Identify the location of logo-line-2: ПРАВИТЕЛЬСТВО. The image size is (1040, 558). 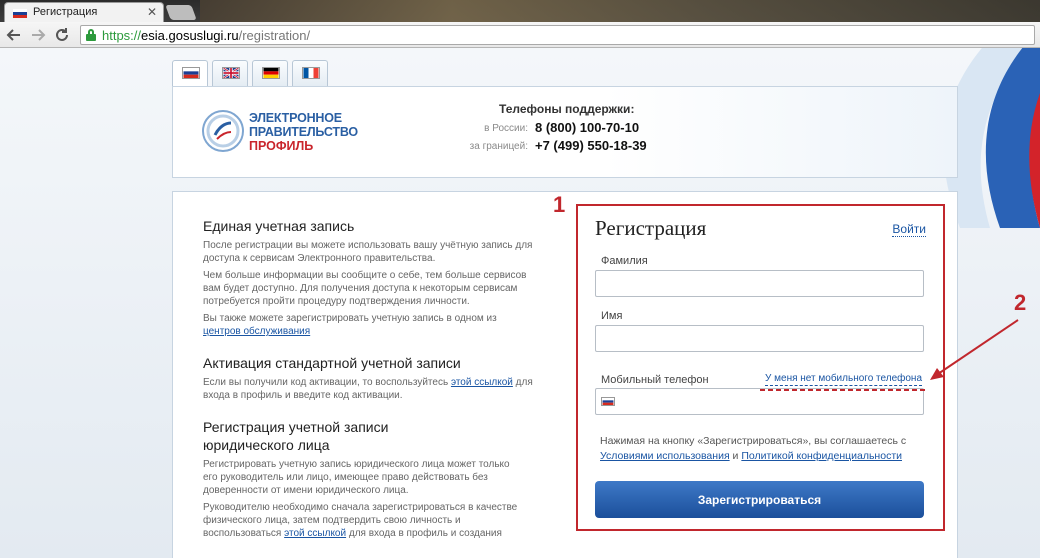
(303, 132).